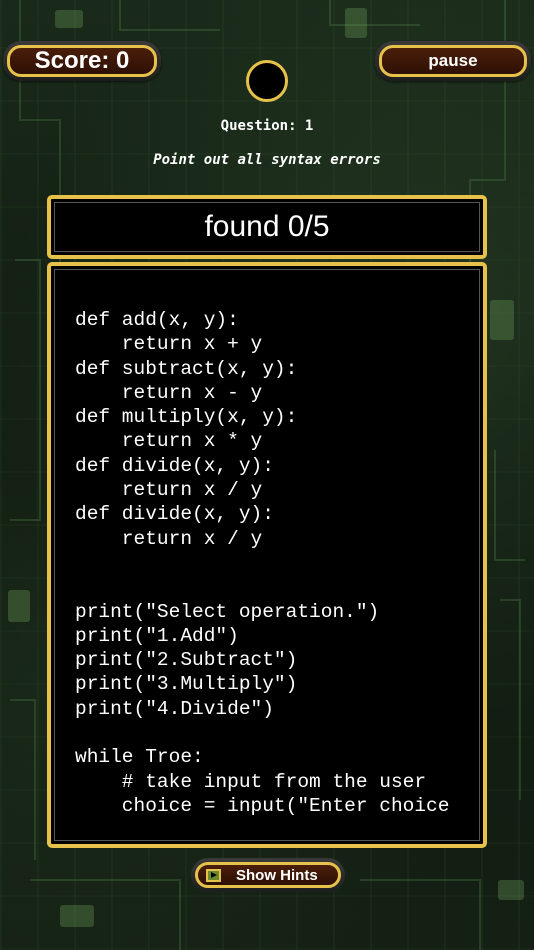  What do you see at coordinates (262, 709) in the screenshot?
I see `code-line: print("4.Divide")` at bounding box center [262, 709].